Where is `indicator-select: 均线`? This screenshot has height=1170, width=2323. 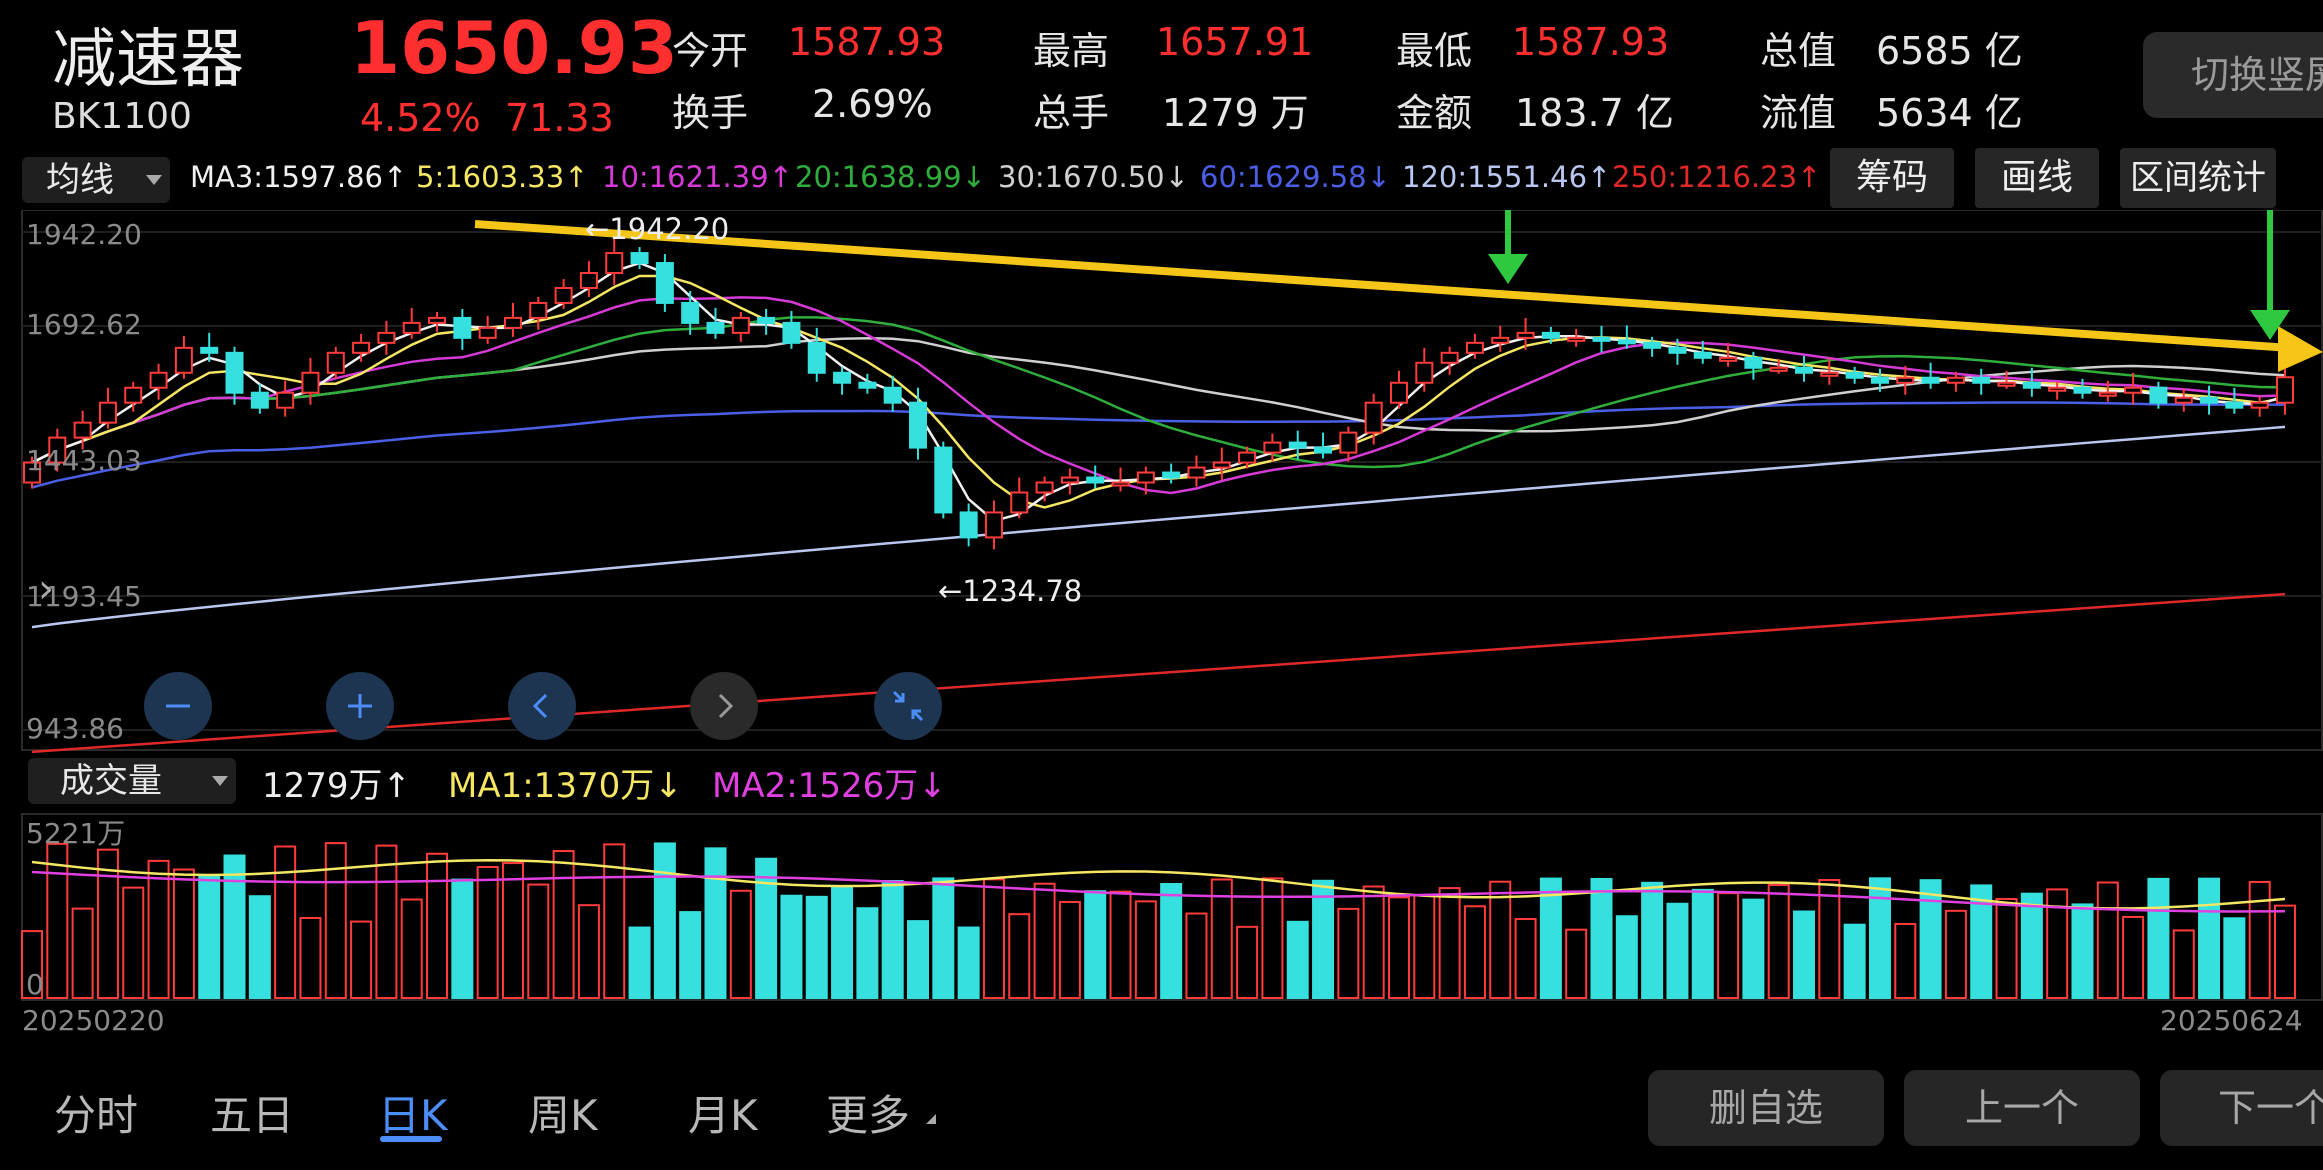 indicator-select: 均线 is located at coordinates (96, 180).